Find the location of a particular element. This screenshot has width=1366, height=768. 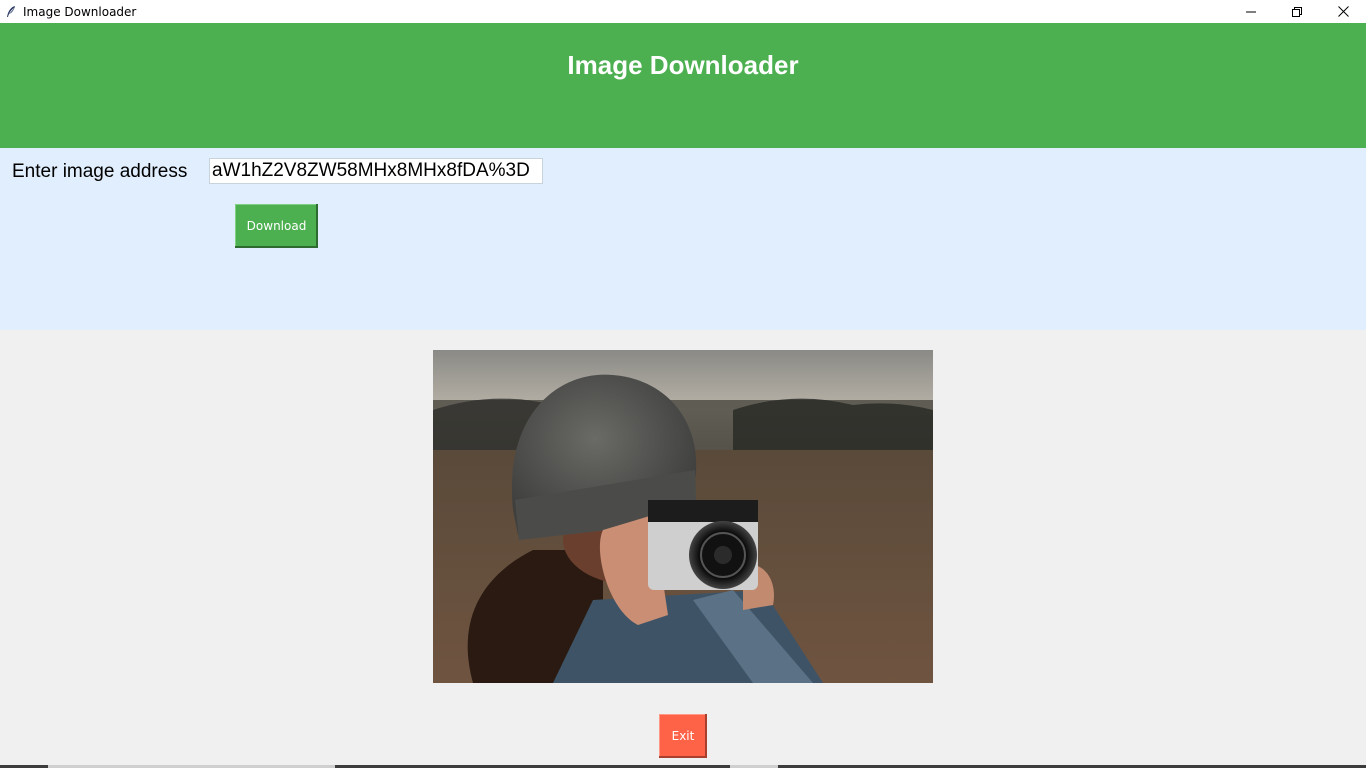

close-button is located at coordinates (1343, 11).